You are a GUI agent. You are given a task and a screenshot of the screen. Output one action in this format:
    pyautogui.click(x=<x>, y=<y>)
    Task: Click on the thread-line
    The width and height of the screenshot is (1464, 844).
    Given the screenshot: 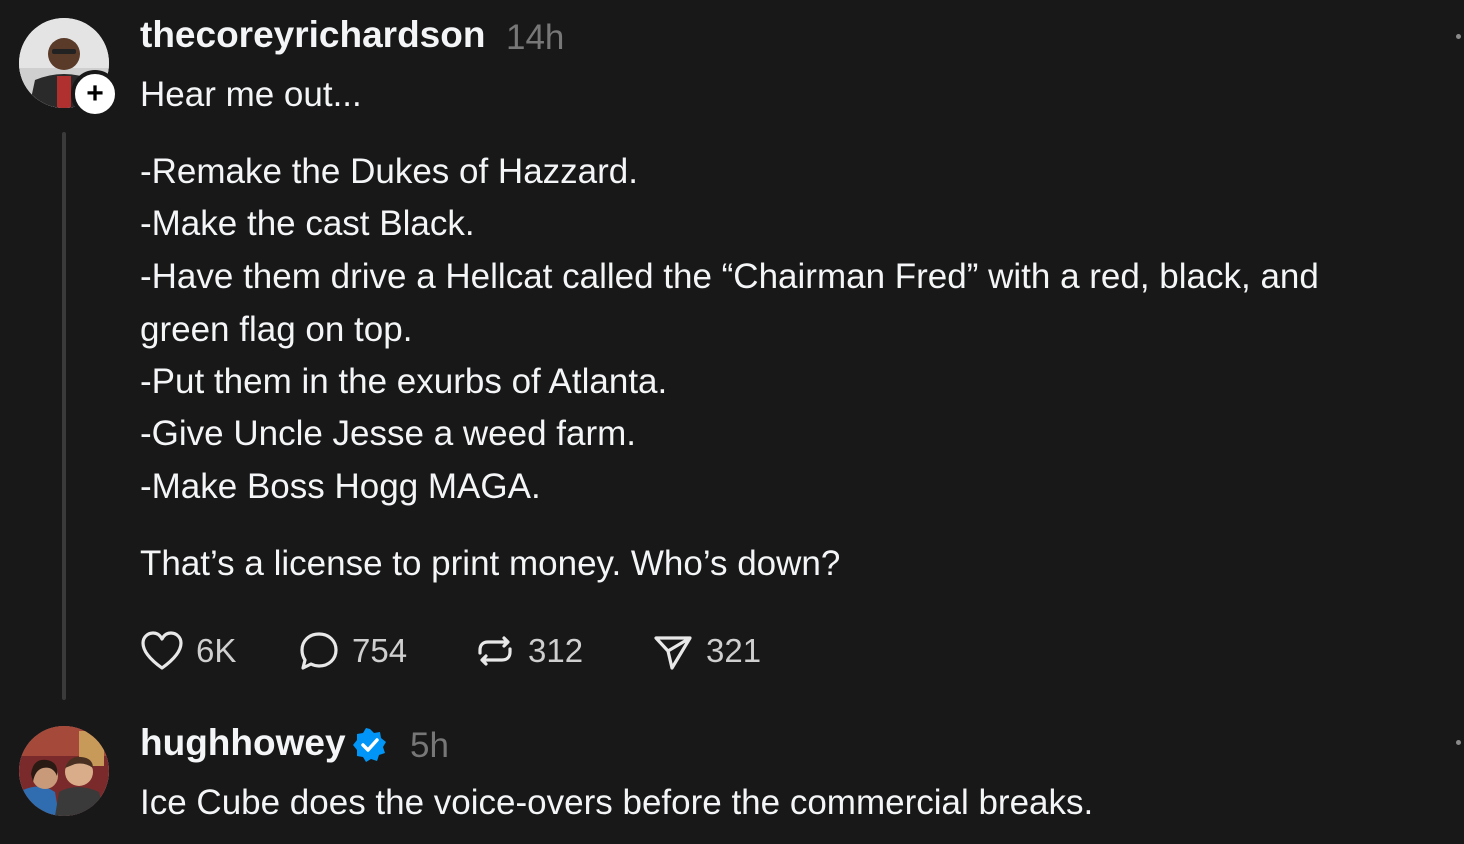 What is the action you would take?
    pyautogui.click(x=64, y=416)
    